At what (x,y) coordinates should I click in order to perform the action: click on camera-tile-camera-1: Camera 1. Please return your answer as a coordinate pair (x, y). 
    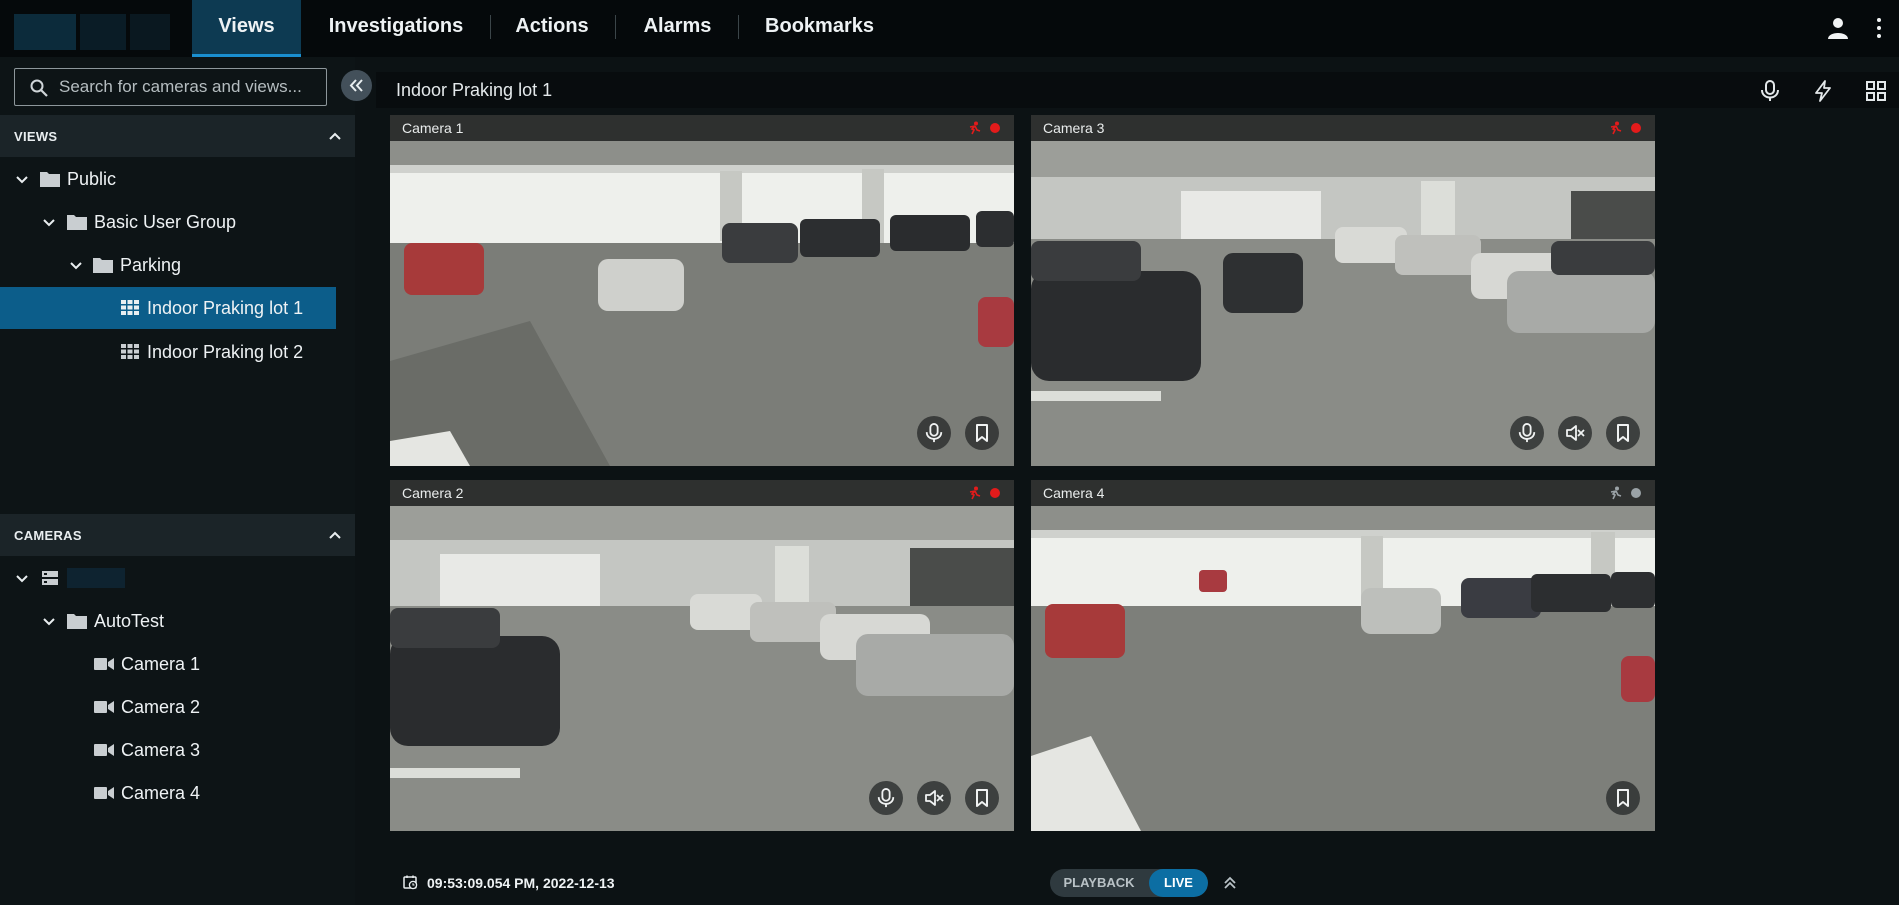
    Looking at the image, I should click on (702, 290).